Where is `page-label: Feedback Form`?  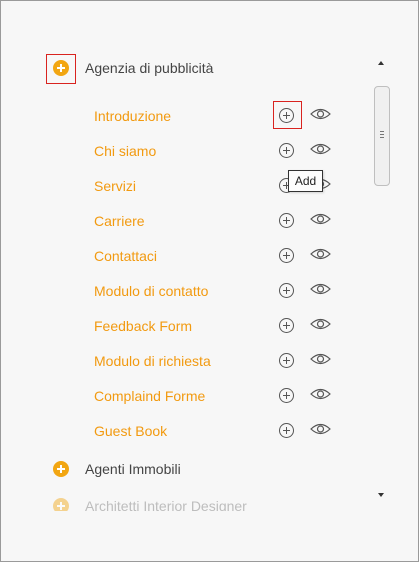 page-label: Feedback Form is located at coordinates (143, 326).